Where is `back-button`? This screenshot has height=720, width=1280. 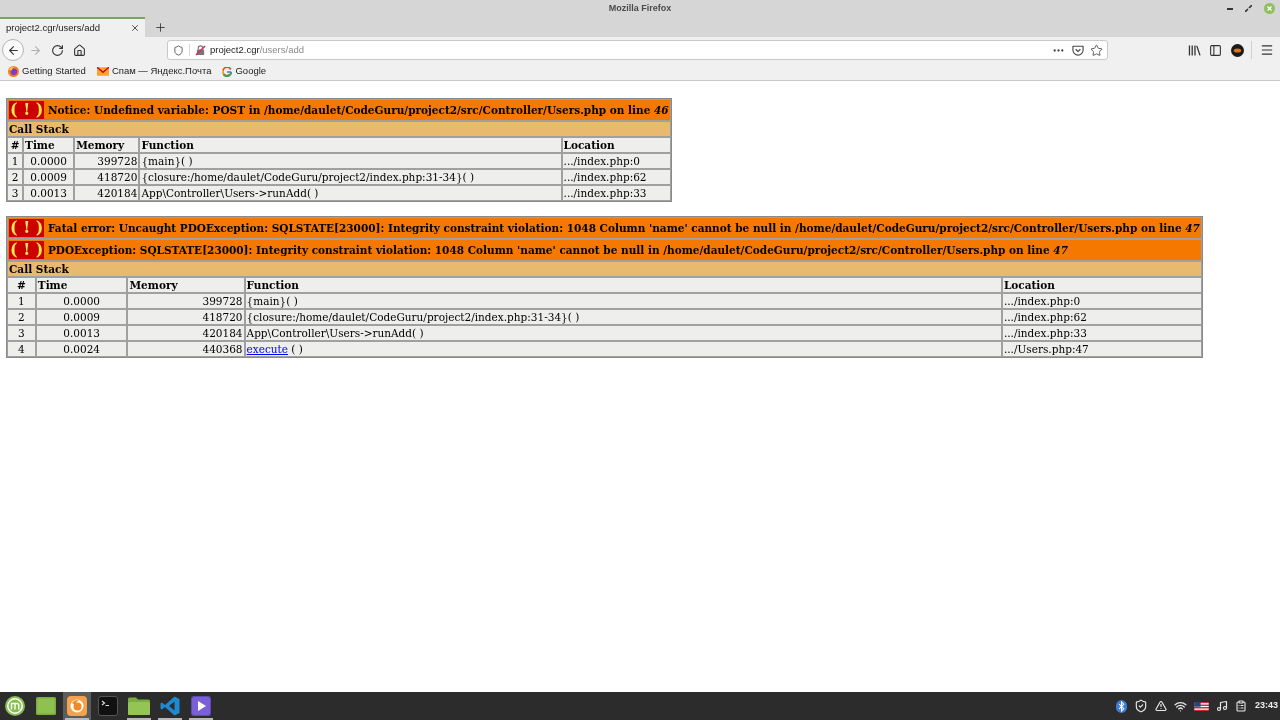
back-button is located at coordinates (13, 50).